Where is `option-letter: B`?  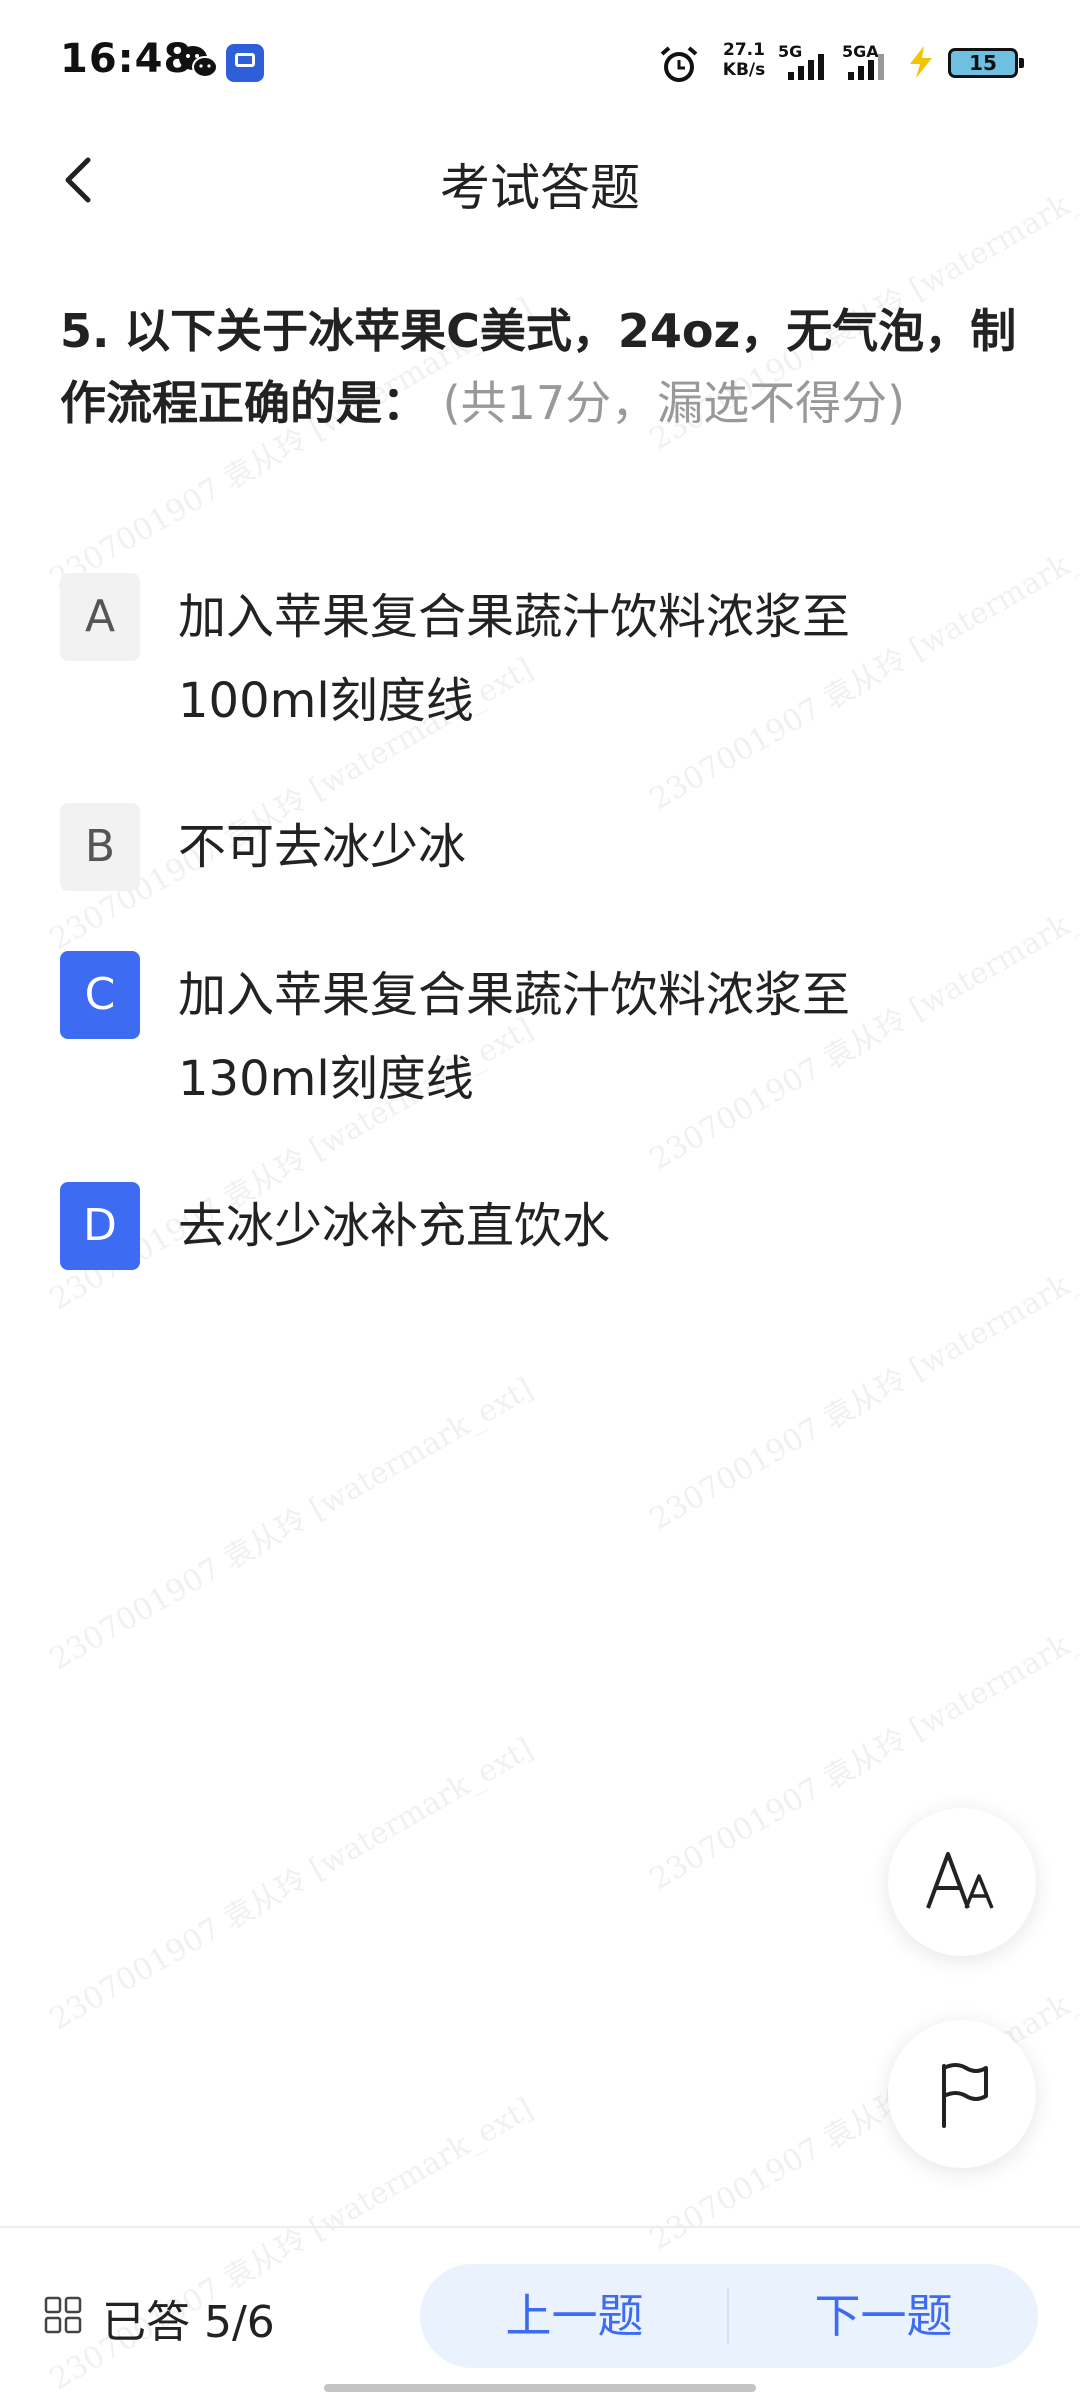
option-letter: B is located at coordinates (100, 847).